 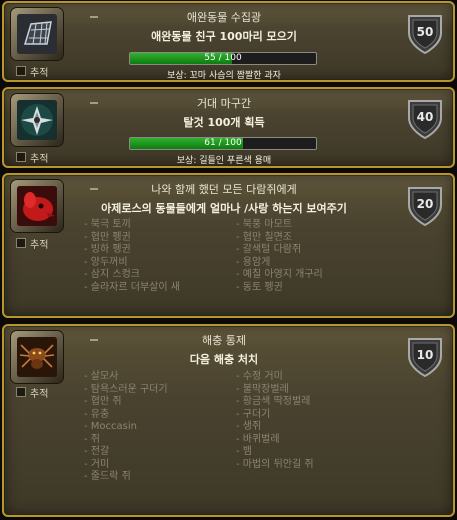 I want to click on achievement-title: 해충 통제, so click(x=224, y=340).